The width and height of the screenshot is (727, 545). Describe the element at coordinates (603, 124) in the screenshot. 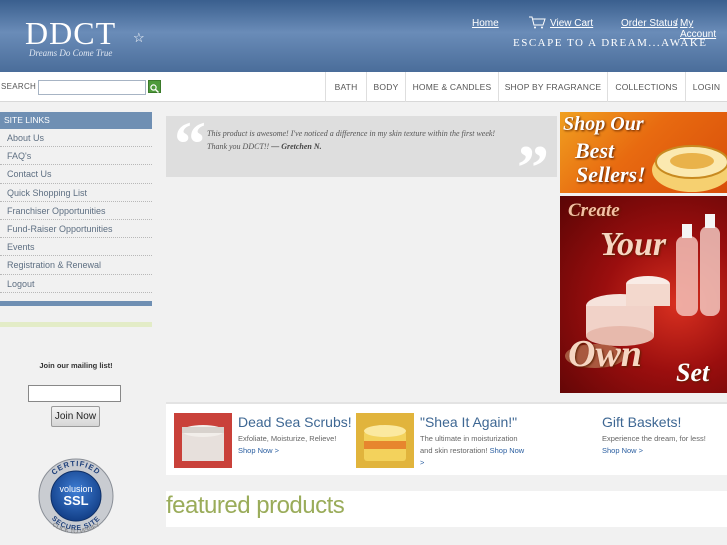

I see `best-sellers-line1: Shop Our` at that location.